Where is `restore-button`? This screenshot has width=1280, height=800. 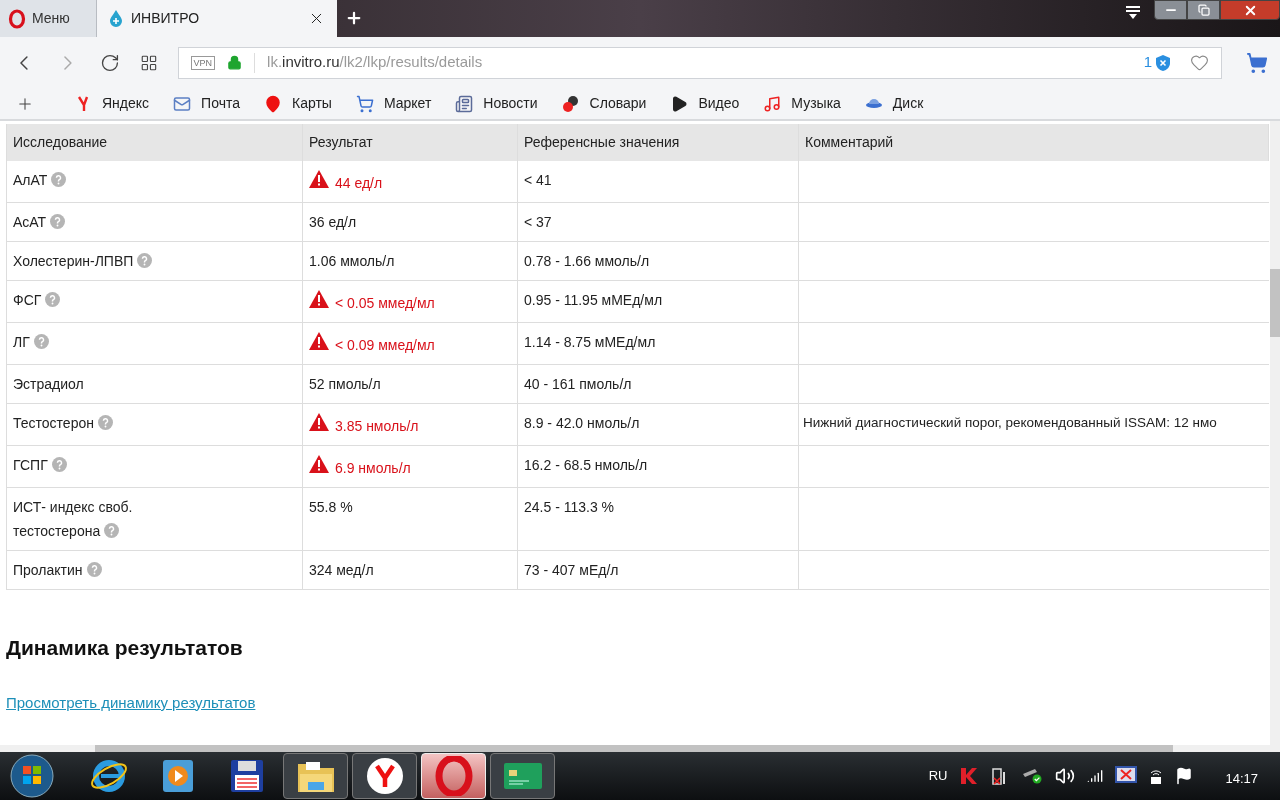
restore-button is located at coordinates (1203, 10).